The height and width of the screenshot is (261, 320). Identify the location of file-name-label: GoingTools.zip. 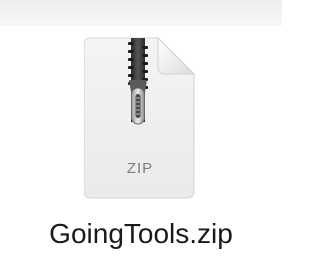
(141, 234).